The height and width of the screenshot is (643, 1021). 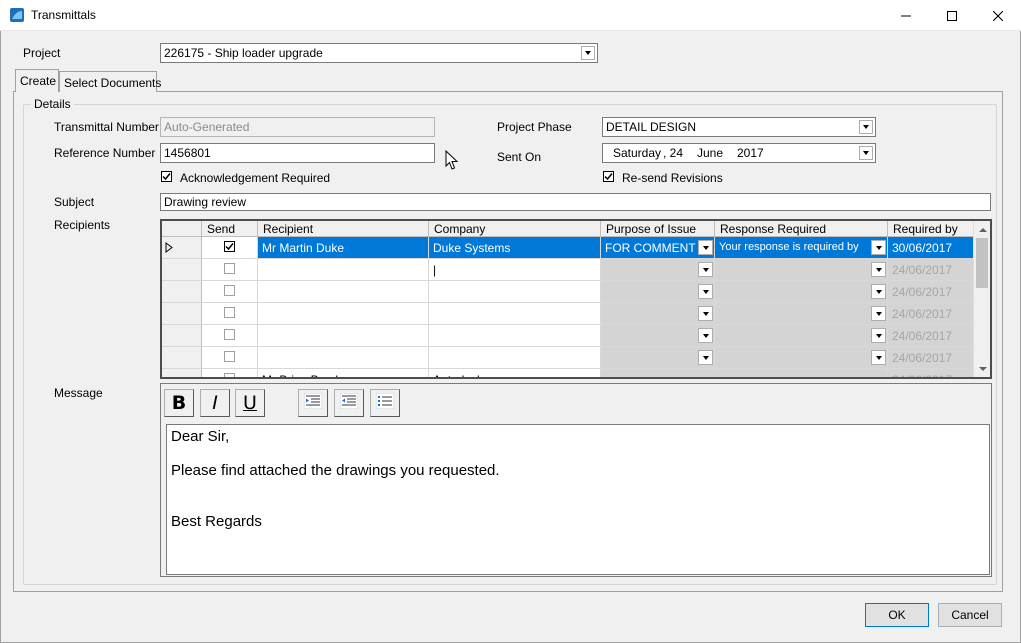 What do you see at coordinates (515, 229) in the screenshot?
I see `column-header-company: Company` at bounding box center [515, 229].